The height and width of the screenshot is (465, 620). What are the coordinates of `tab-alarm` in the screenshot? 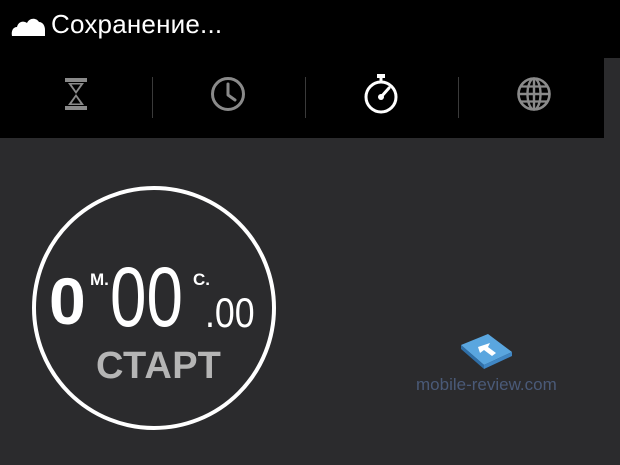 It's located at (228, 94).